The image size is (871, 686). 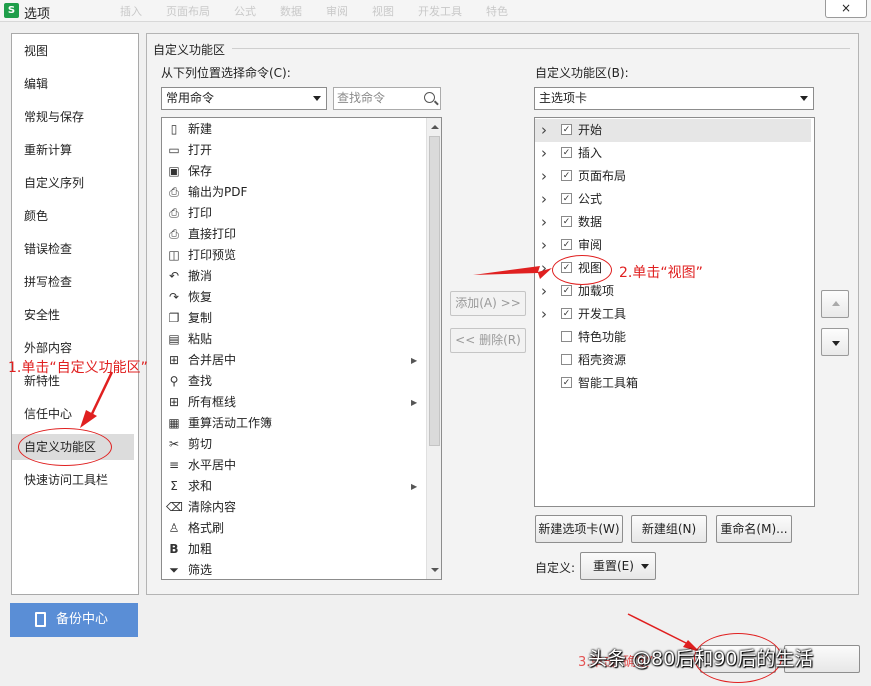 I want to click on step1-annotation: 1.单击“自定义功能区”, so click(x=78, y=368).